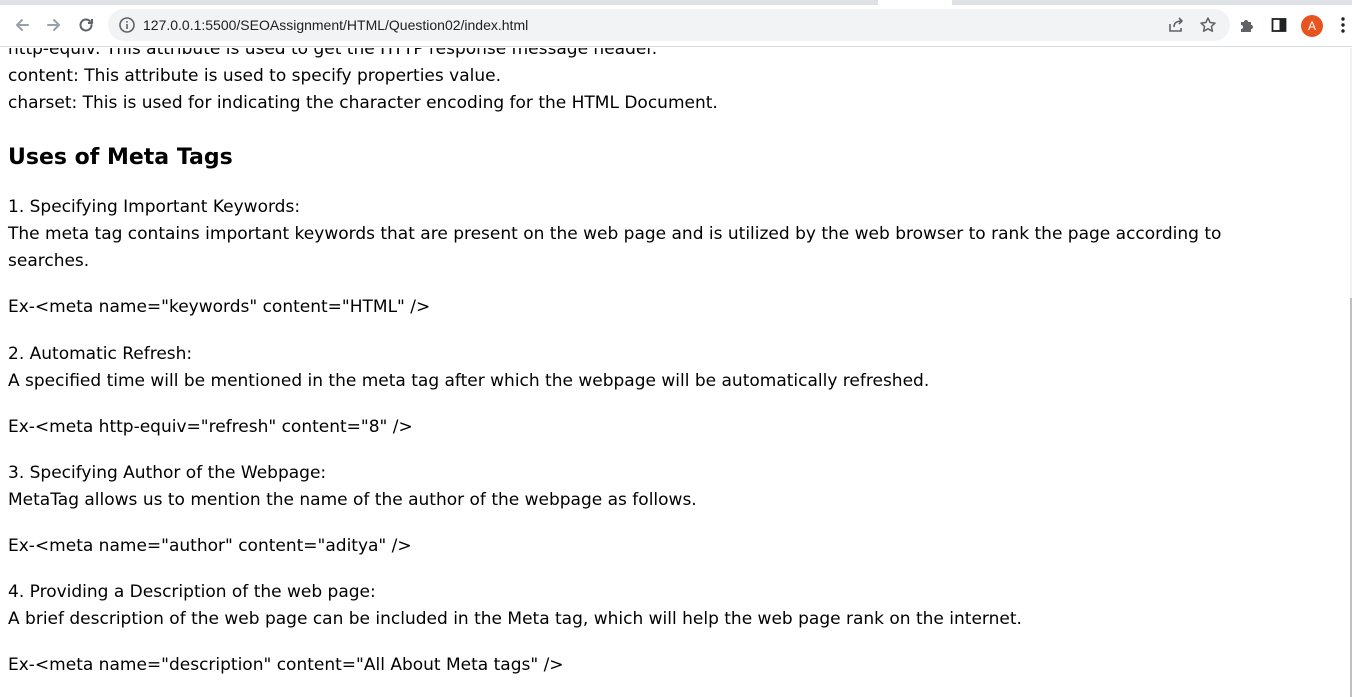  I want to click on share-button, so click(1176, 25).